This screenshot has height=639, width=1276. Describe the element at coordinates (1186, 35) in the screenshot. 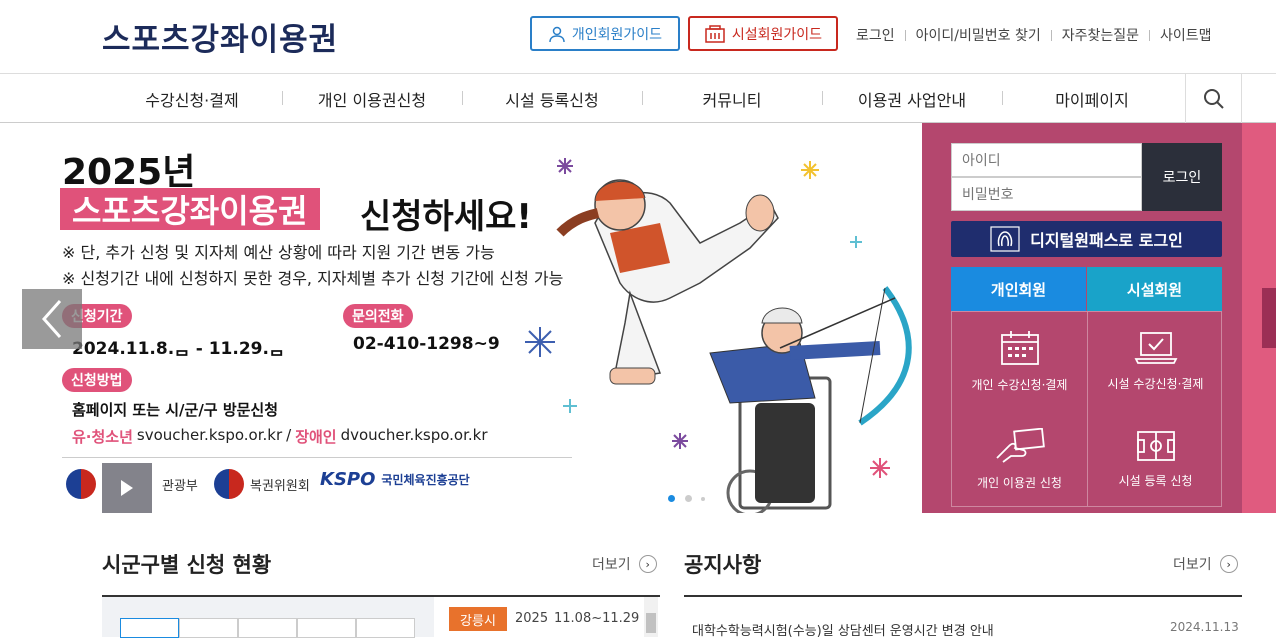

I see `sitemap-link: 사이트맵` at that location.